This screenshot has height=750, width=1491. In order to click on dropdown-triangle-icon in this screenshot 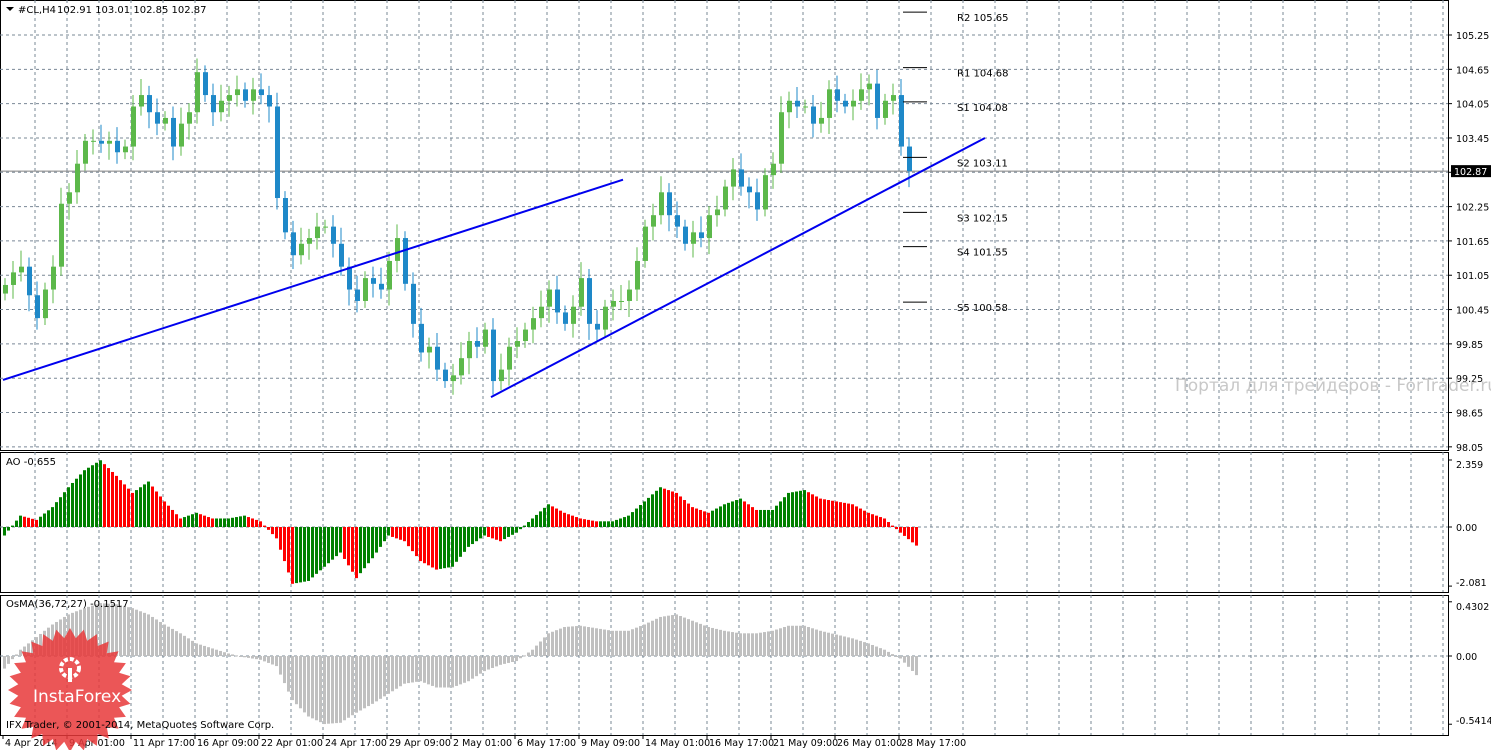, I will do `click(10, 9)`.